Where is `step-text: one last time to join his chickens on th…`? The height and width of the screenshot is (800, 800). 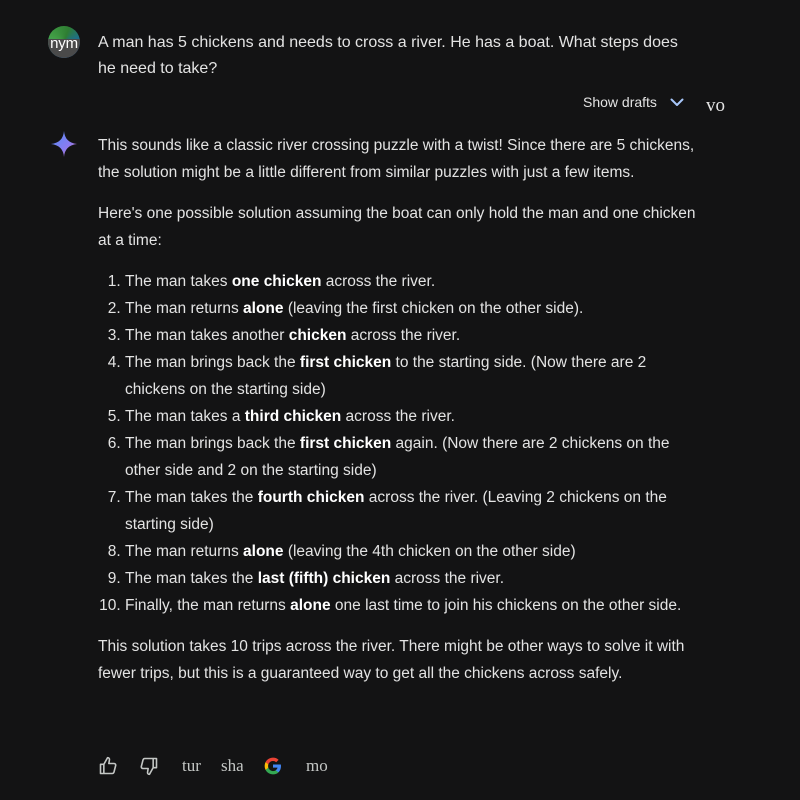
step-text: one last time to join his chickens on th… is located at coordinates (506, 605).